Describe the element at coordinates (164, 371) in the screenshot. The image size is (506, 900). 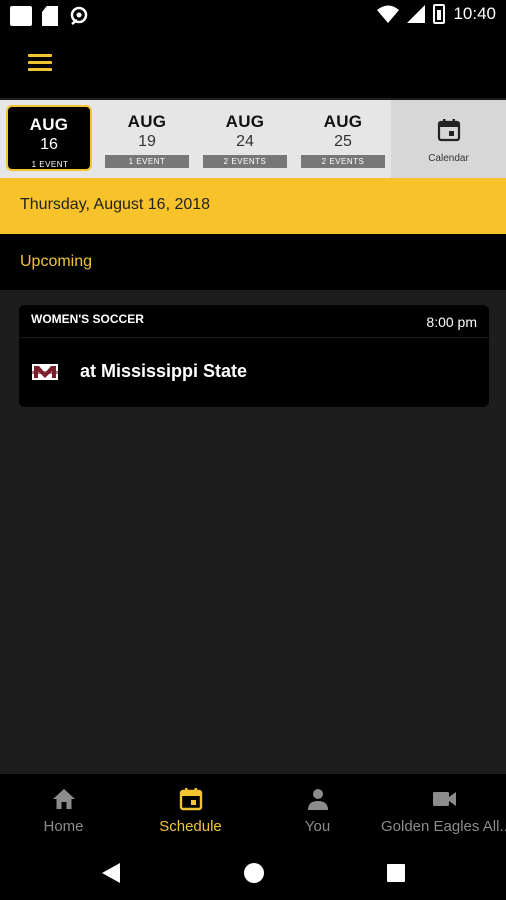
I see `event-opponent: at Mississippi State` at that location.